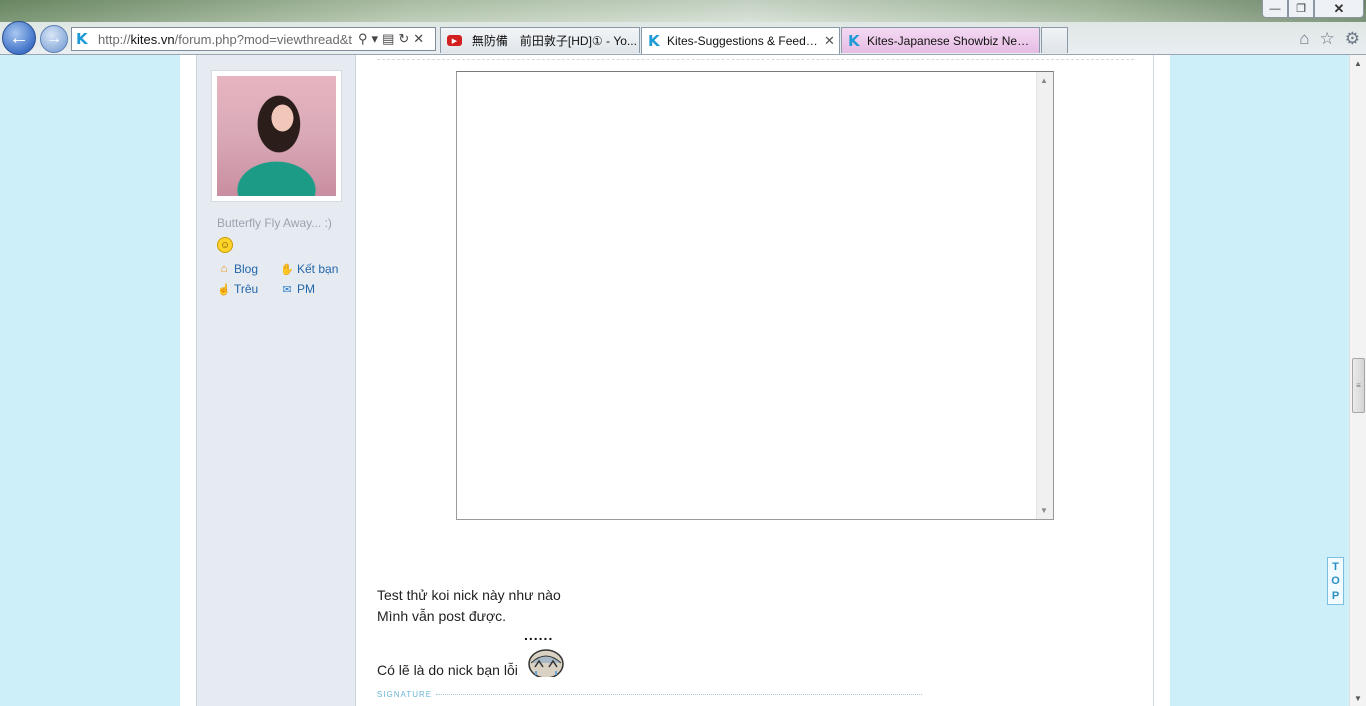 The height and width of the screenshot is (706, 1366). What do you see at coordinates (1352, 39) in the screenshot?
I see `settings-gear-icon: ⚙` at bounding box center [1352, 39].